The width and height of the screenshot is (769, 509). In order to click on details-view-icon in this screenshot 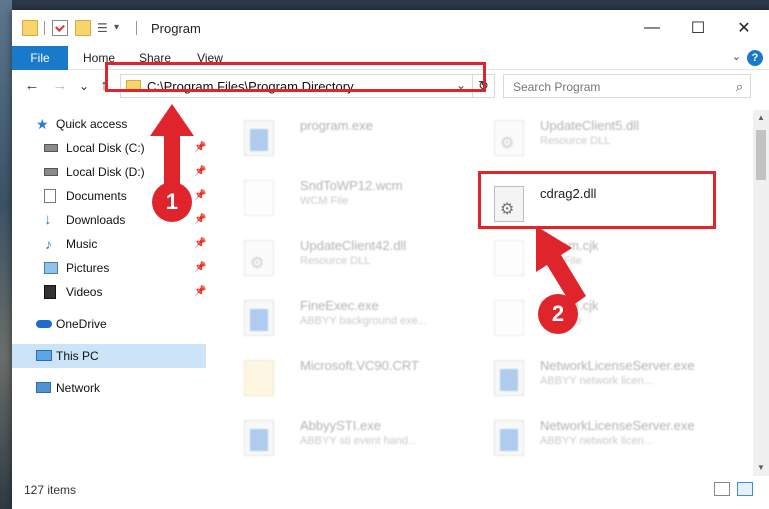, I will do `click(722, 489)`.